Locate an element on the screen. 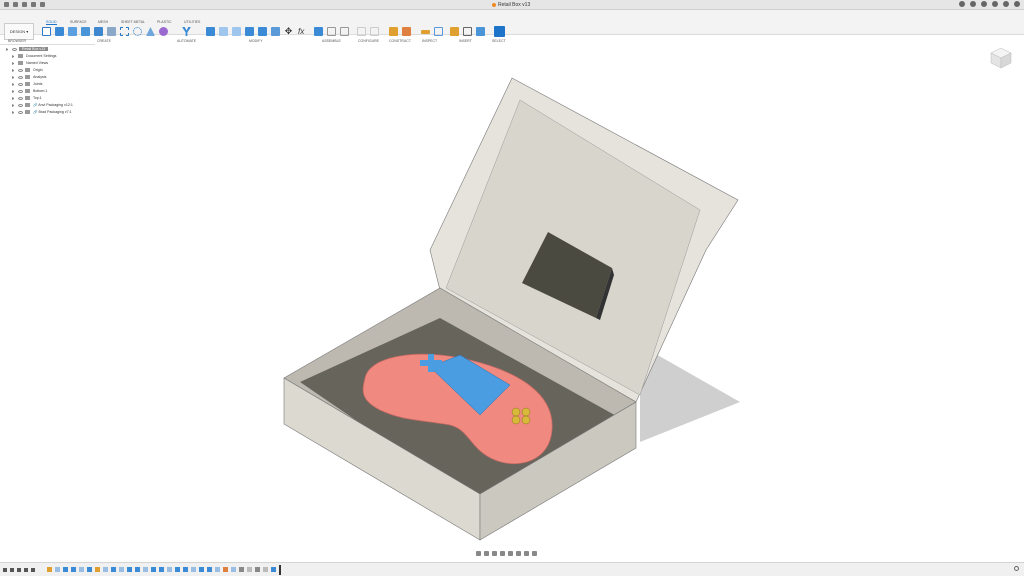 The image size is (1024, 576). tree-item-bottom: Bottom:1 is located at coordinates (29, 91).